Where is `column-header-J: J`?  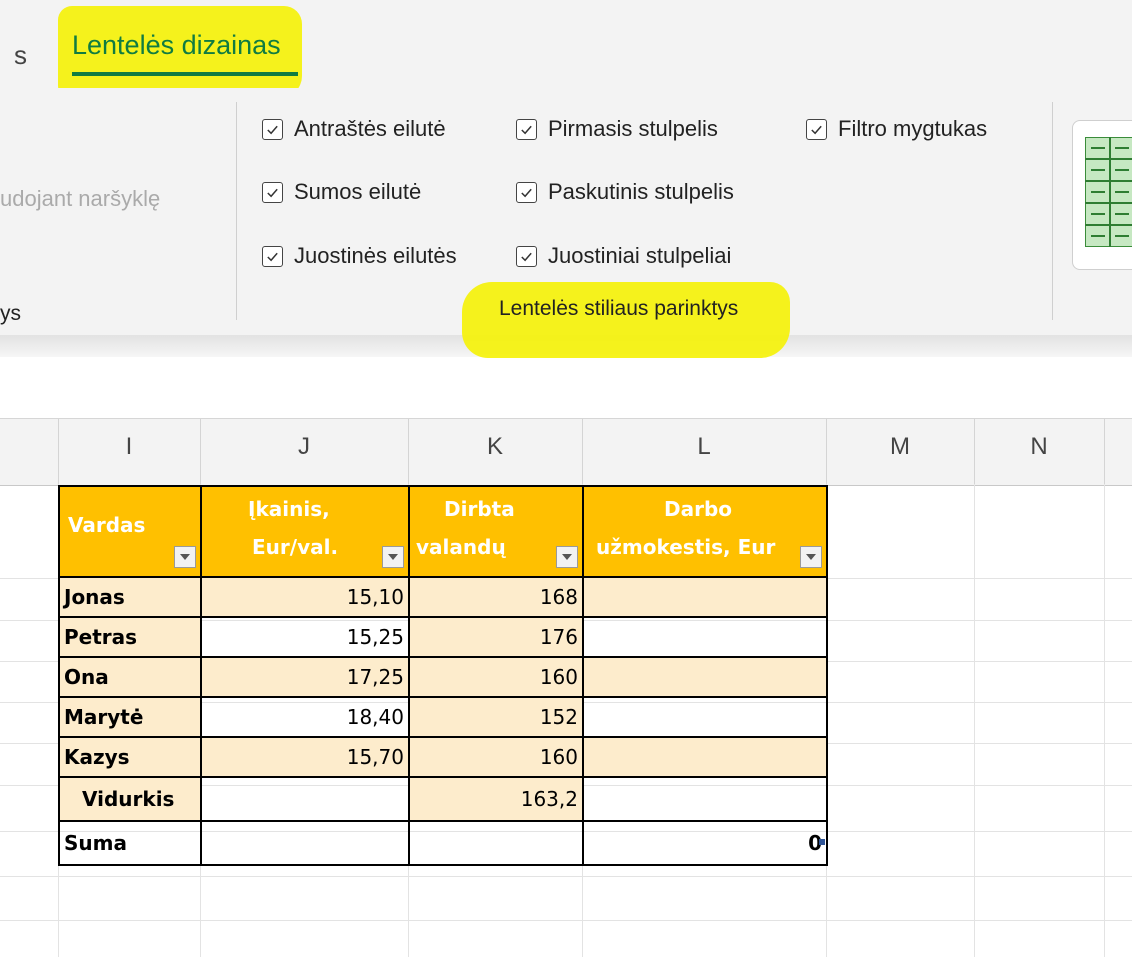
column-header-J: J is located at coordinates (304, 447).